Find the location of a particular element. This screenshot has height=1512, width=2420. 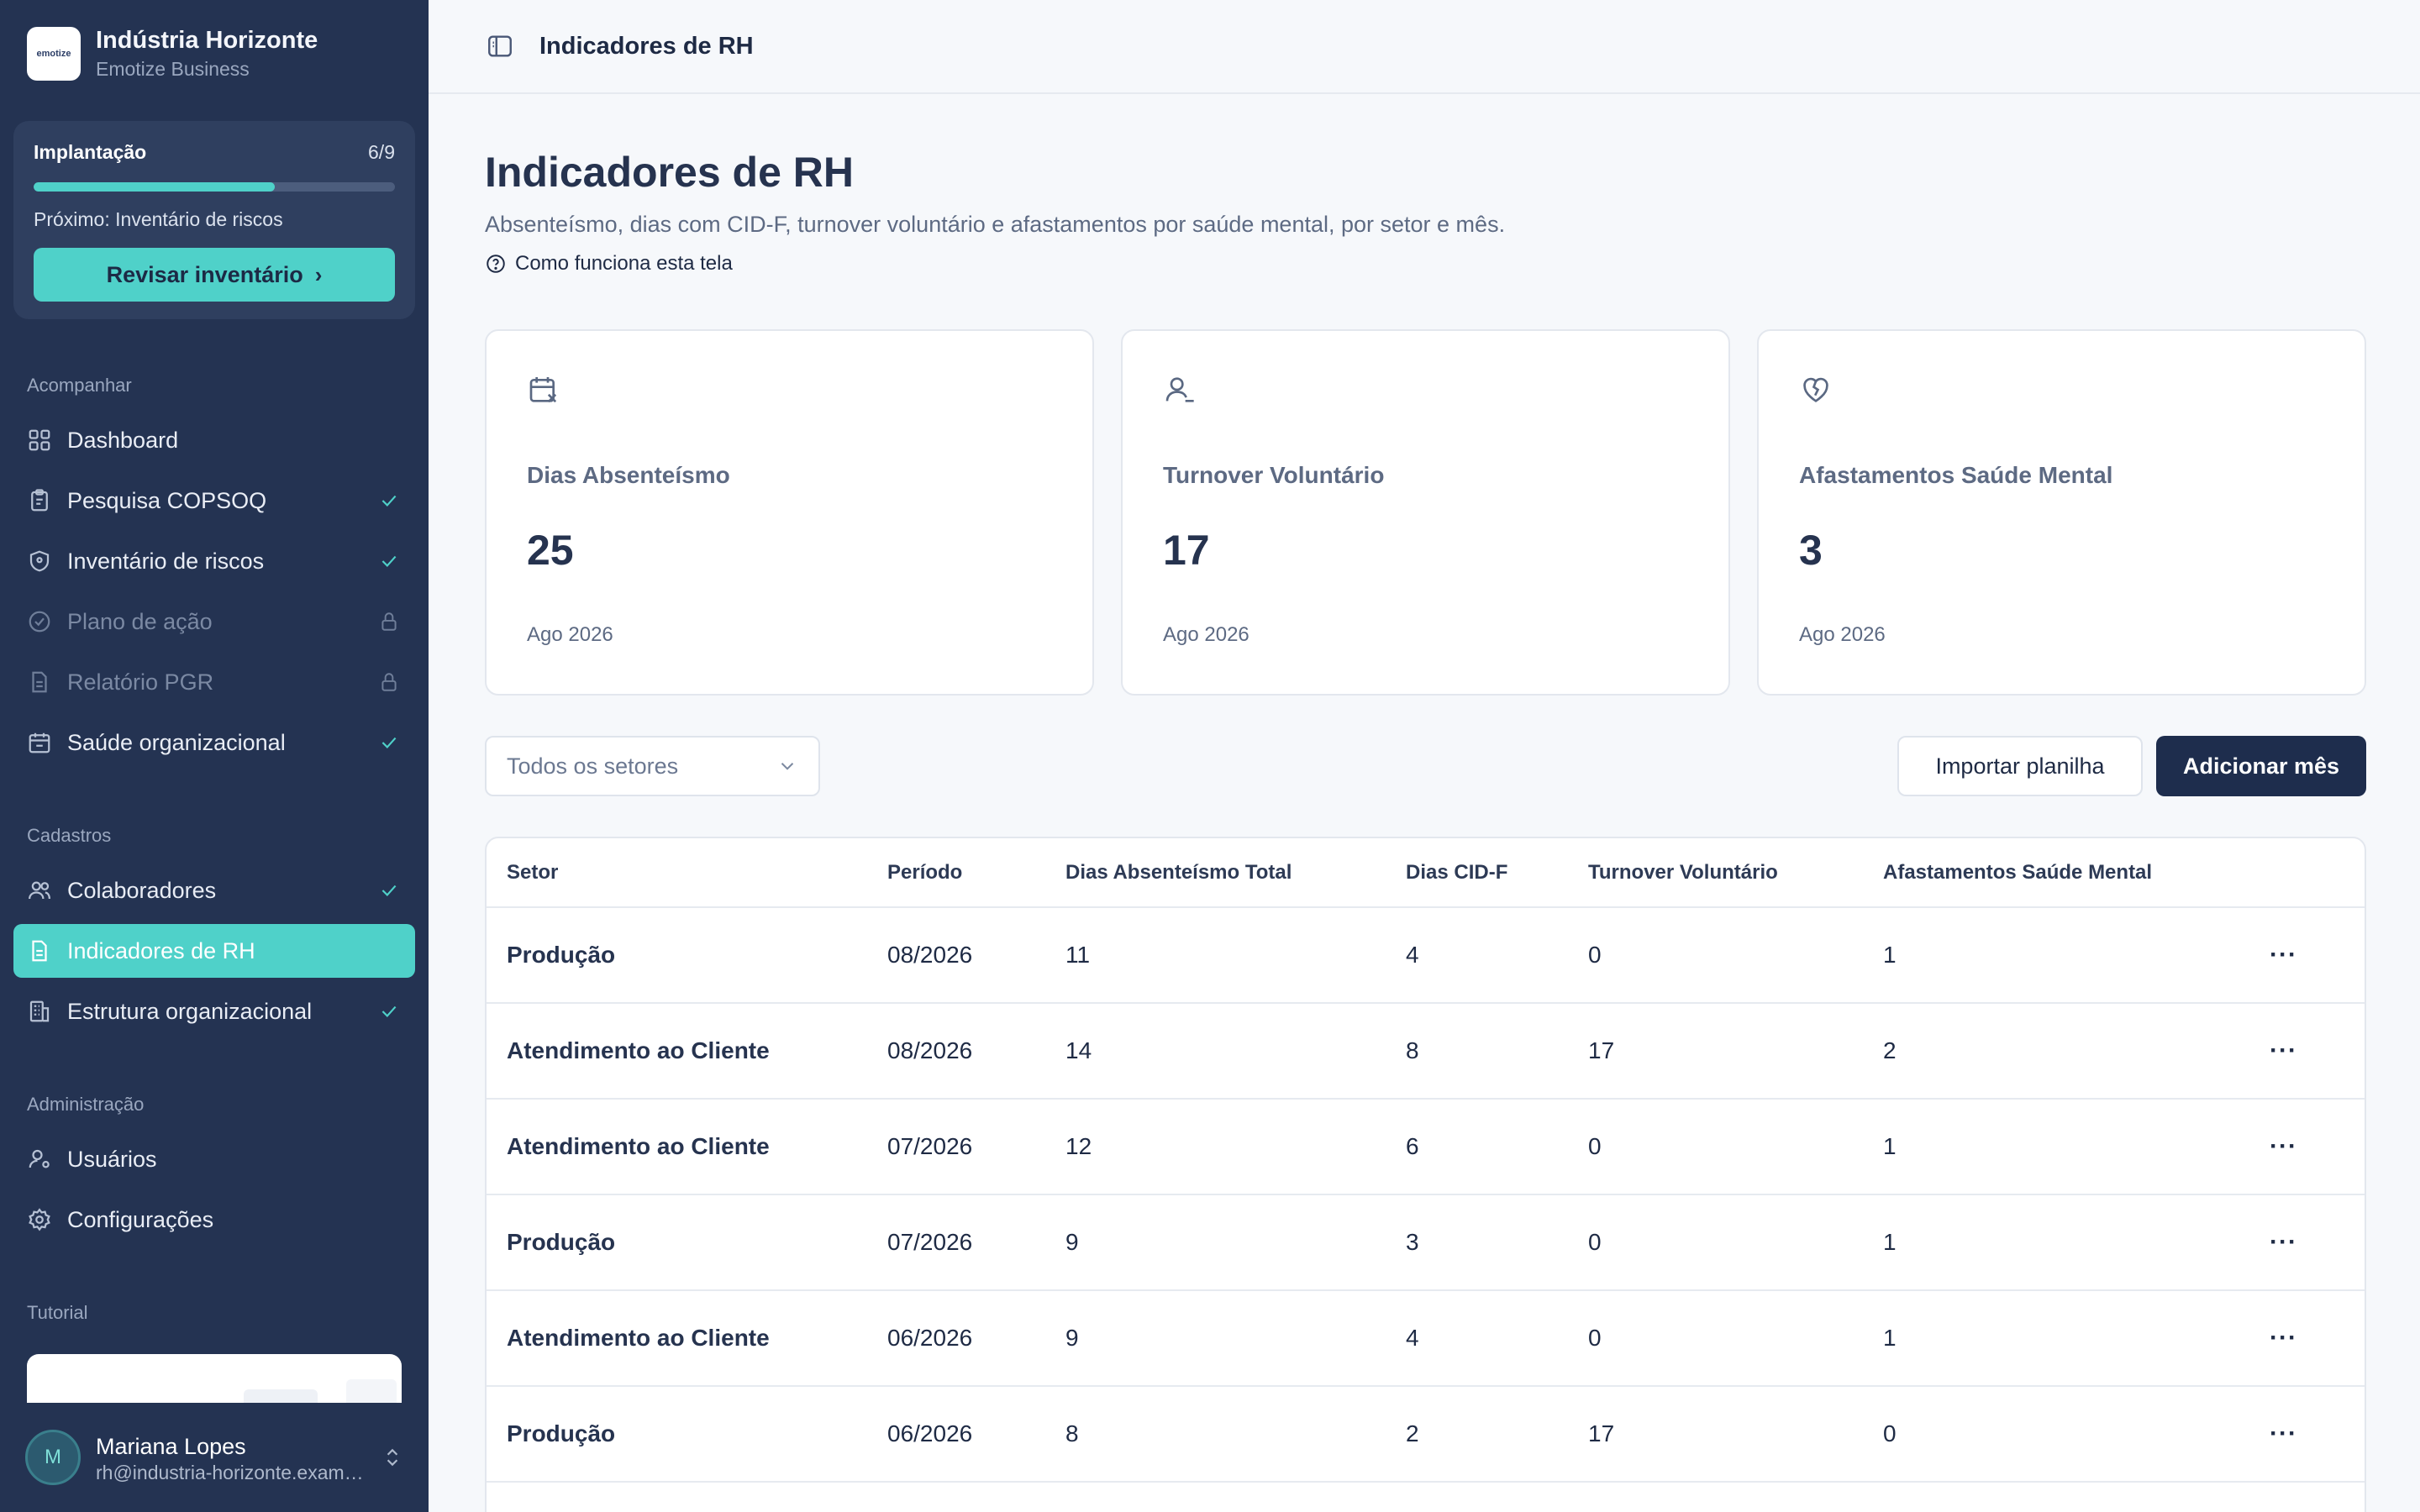

cell-periodo: 07/2026 is located at coordinates (956, 1147).